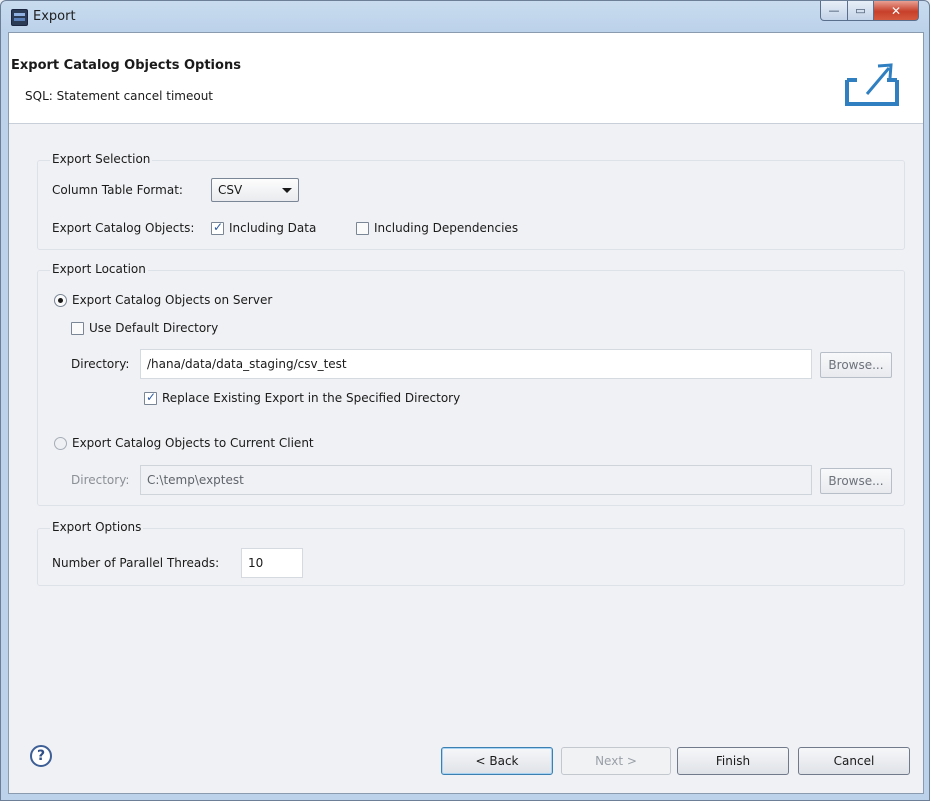 Image resolution: width=930 pixels, height=801 pixels. Describe the element at coordinates (100, 480) in the screenshot. I see `client-directory-label: Directory:` at that location.